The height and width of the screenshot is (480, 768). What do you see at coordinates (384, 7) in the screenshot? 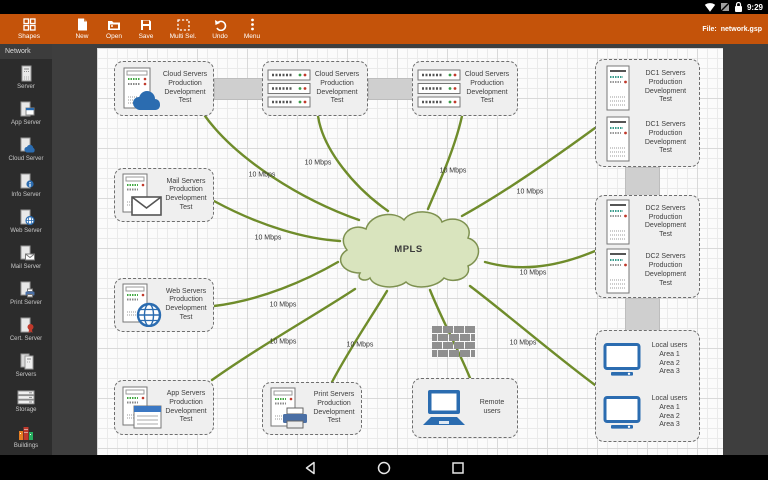
I see `status-bar: 9:29` at bounding box center [384, 7].